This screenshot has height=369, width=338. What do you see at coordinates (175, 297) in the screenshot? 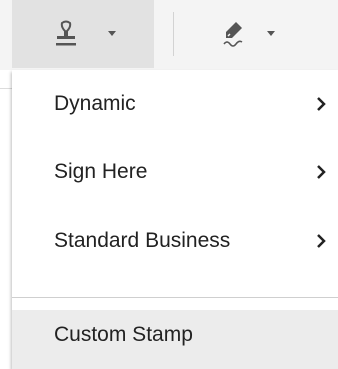
I see `menu-separator` at bounding box center [175, 297].